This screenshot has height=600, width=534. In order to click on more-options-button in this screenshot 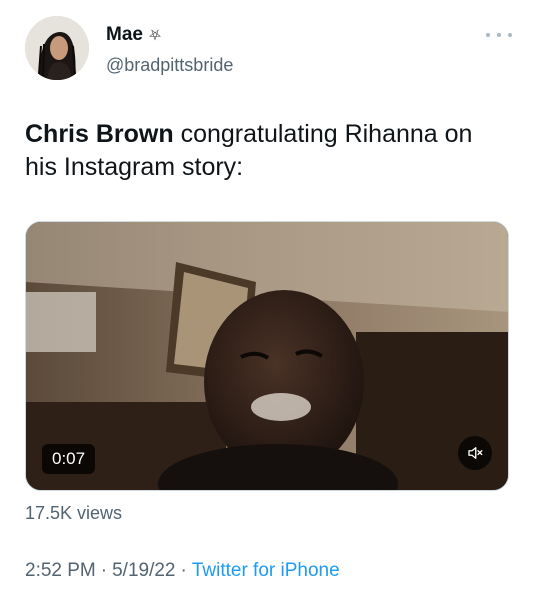, I will do `click(499, 35)`.